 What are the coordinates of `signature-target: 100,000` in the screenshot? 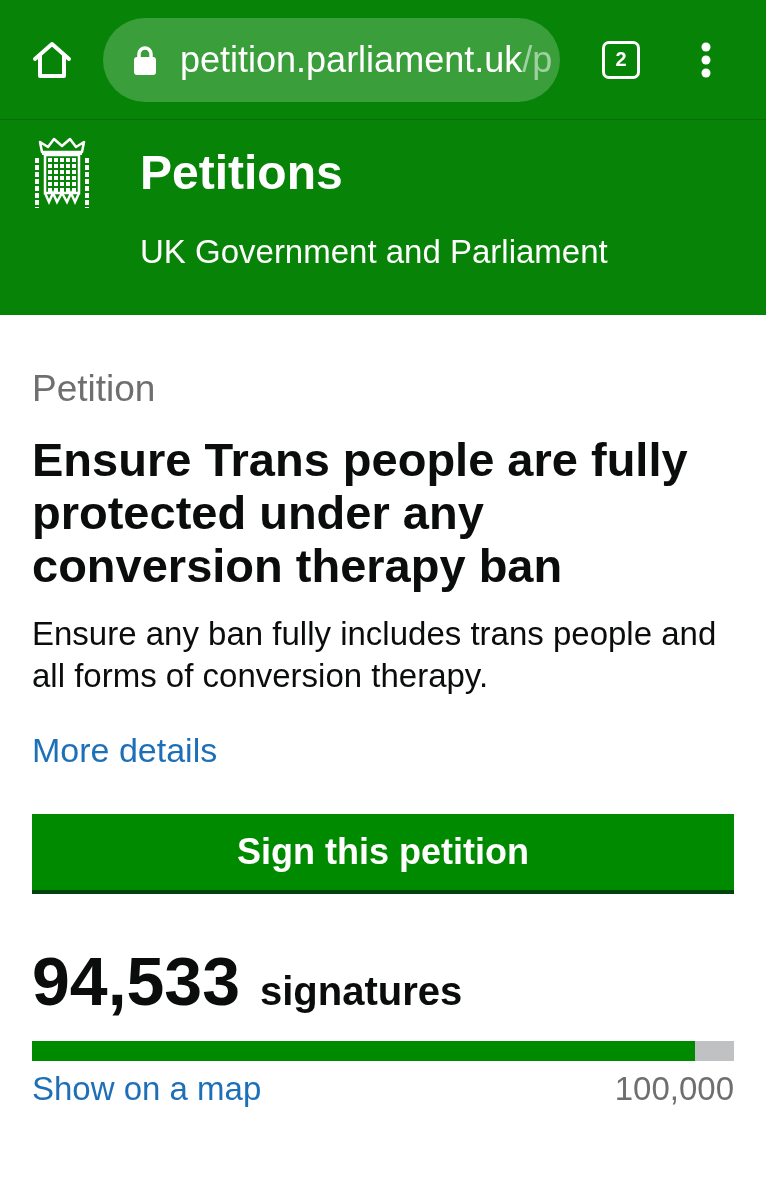 It's located at (674, 1089).